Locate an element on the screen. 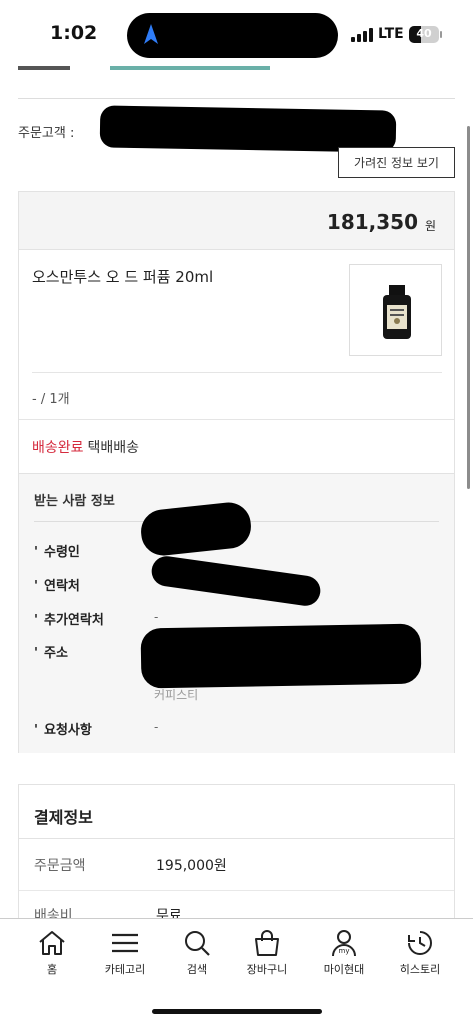 The width and height of the screenshot is (473, 1024). tab-search-label: 검색 is located at coordinates (197, 969).